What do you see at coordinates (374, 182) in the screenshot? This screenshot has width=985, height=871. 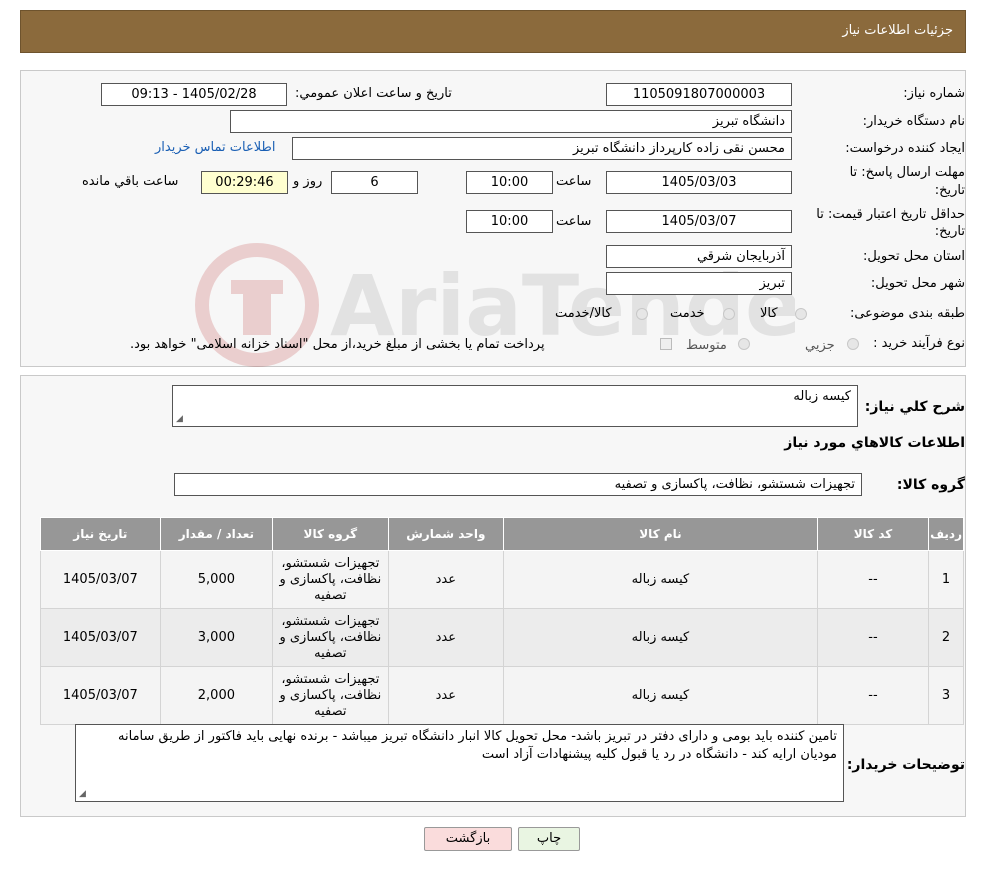 I see `days-field: 6` at bounding box center [374, 182].